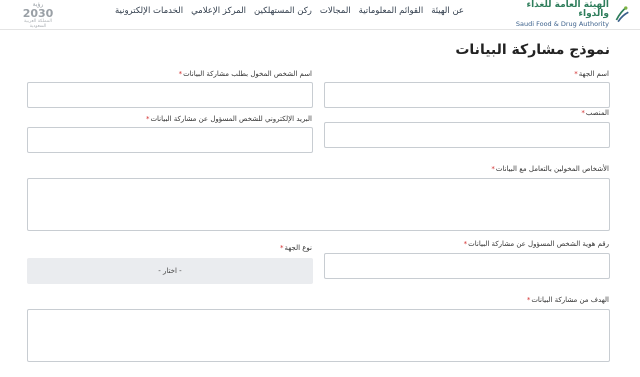 The width and height of the screenshot is (640, 377). Describe the element at coordinates (295, 248) in the screenshot. I see `entity-type-label: نوع الجهة*` at that location.